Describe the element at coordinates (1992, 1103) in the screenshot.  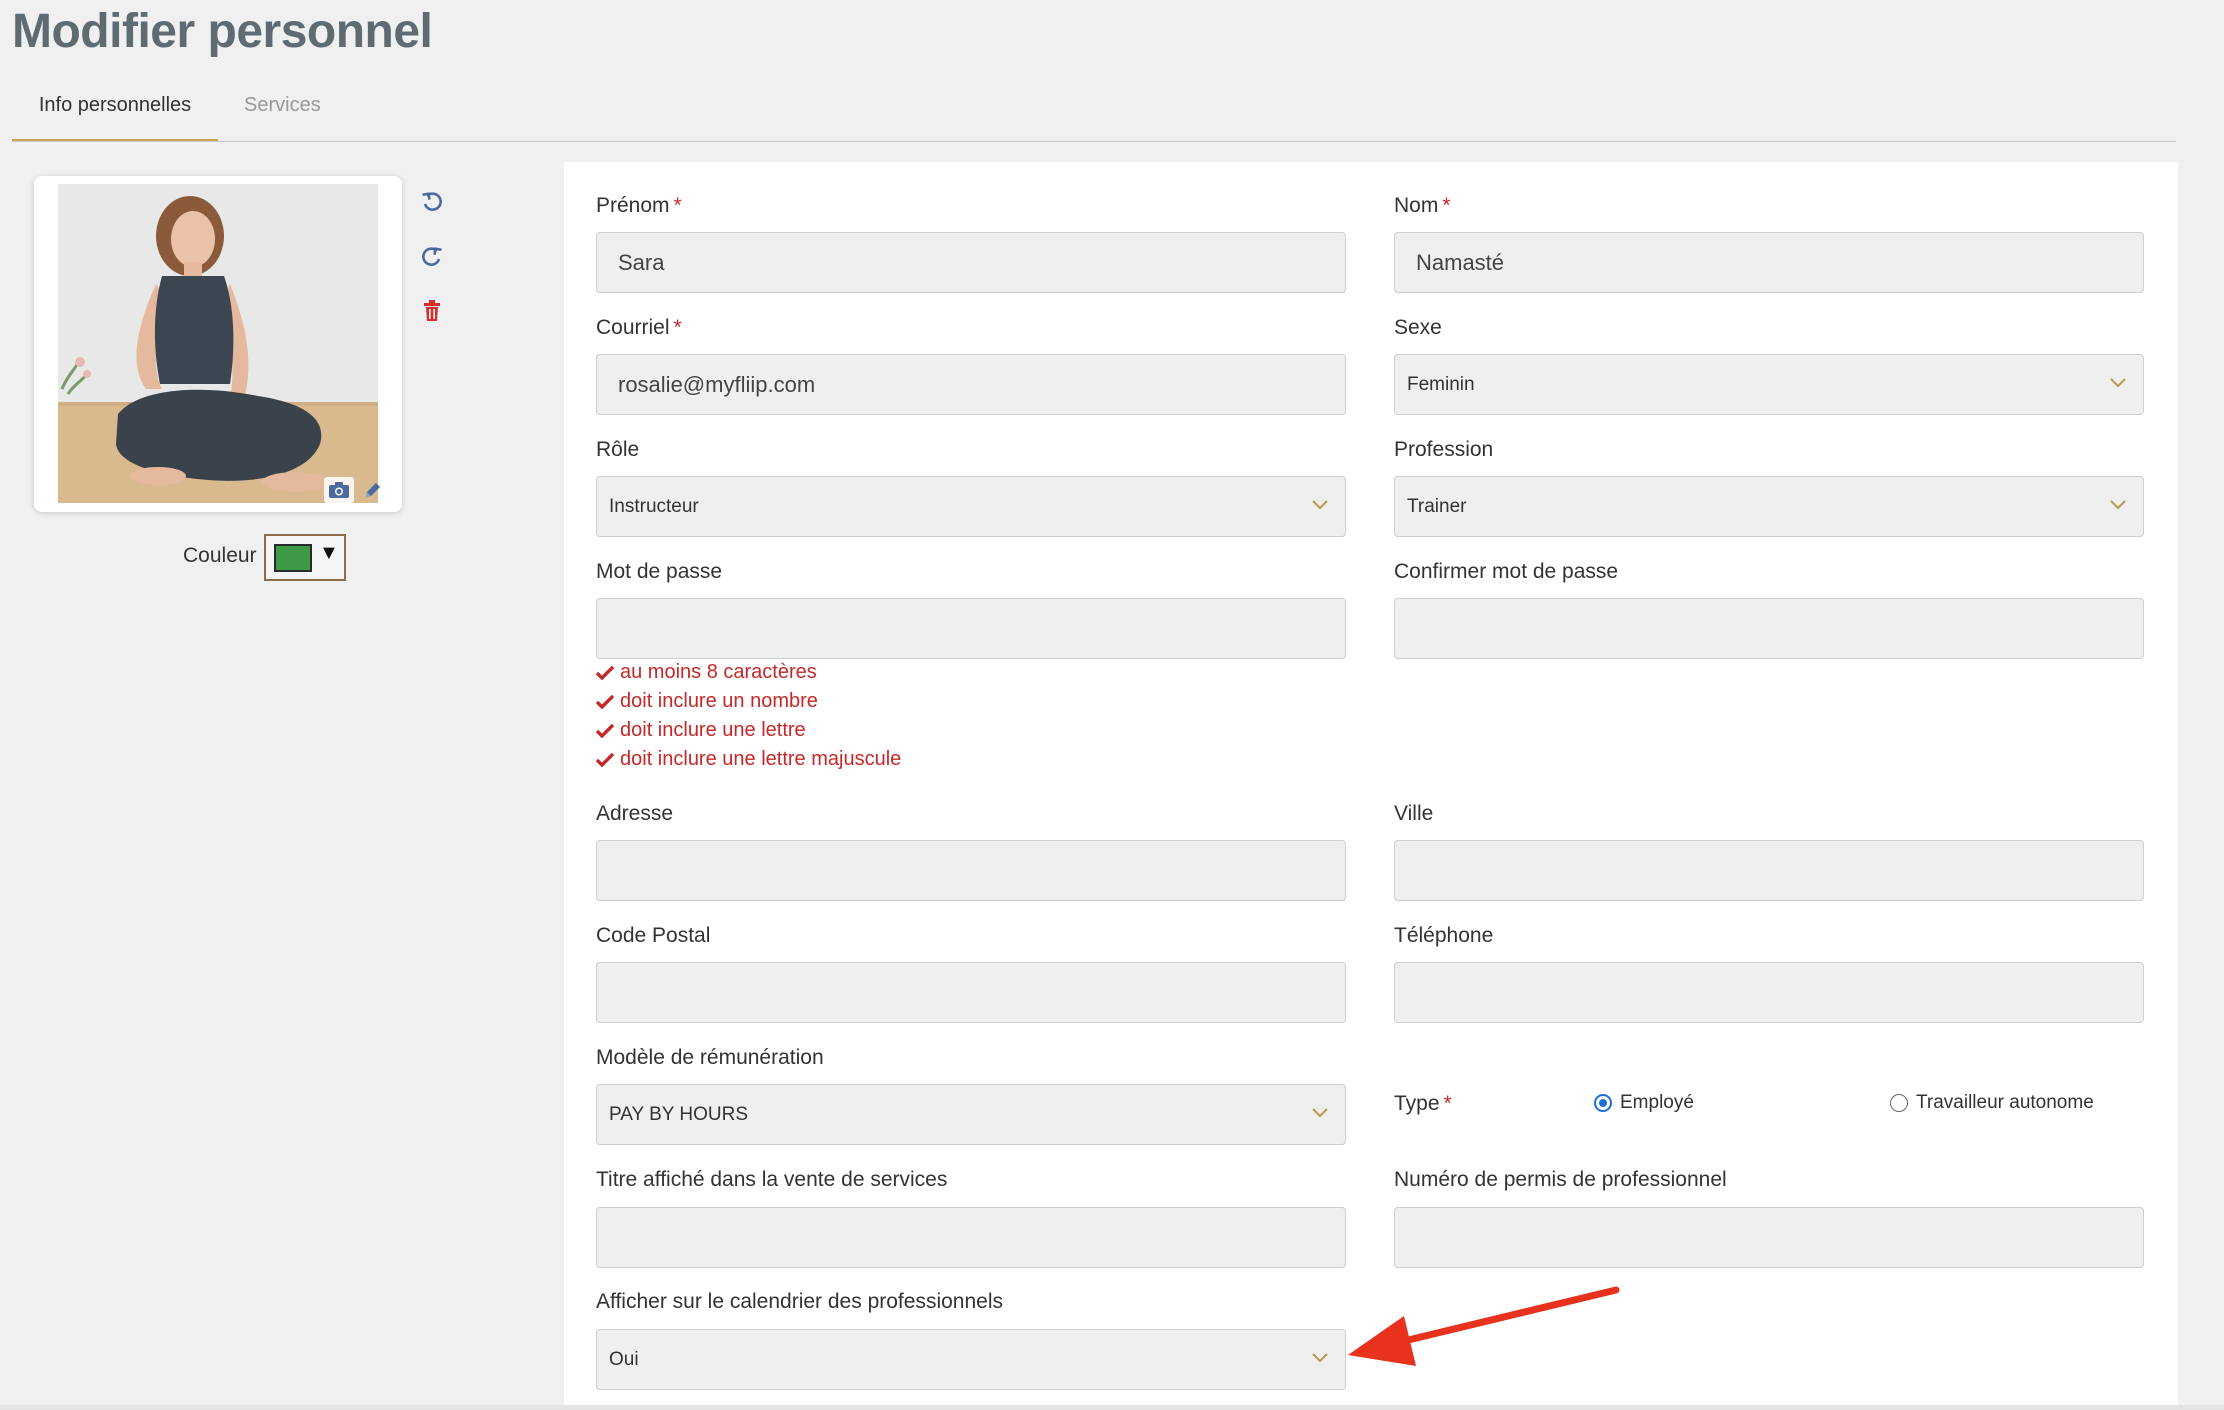
I see `radio-travailleur-autonome: Travailleur autonome` at that location.